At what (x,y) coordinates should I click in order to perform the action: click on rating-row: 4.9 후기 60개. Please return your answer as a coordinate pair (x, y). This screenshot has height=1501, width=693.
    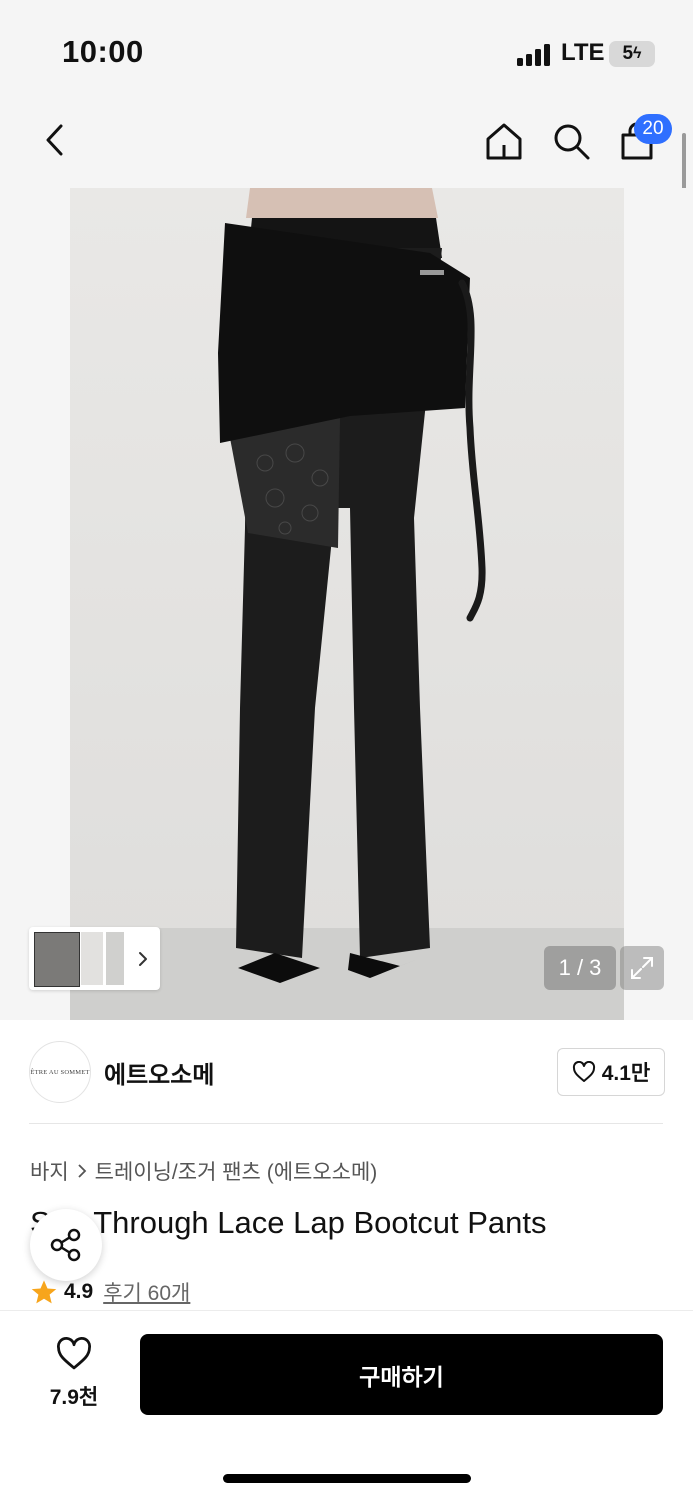
    Looking at the image, I should click on (110, 1292).